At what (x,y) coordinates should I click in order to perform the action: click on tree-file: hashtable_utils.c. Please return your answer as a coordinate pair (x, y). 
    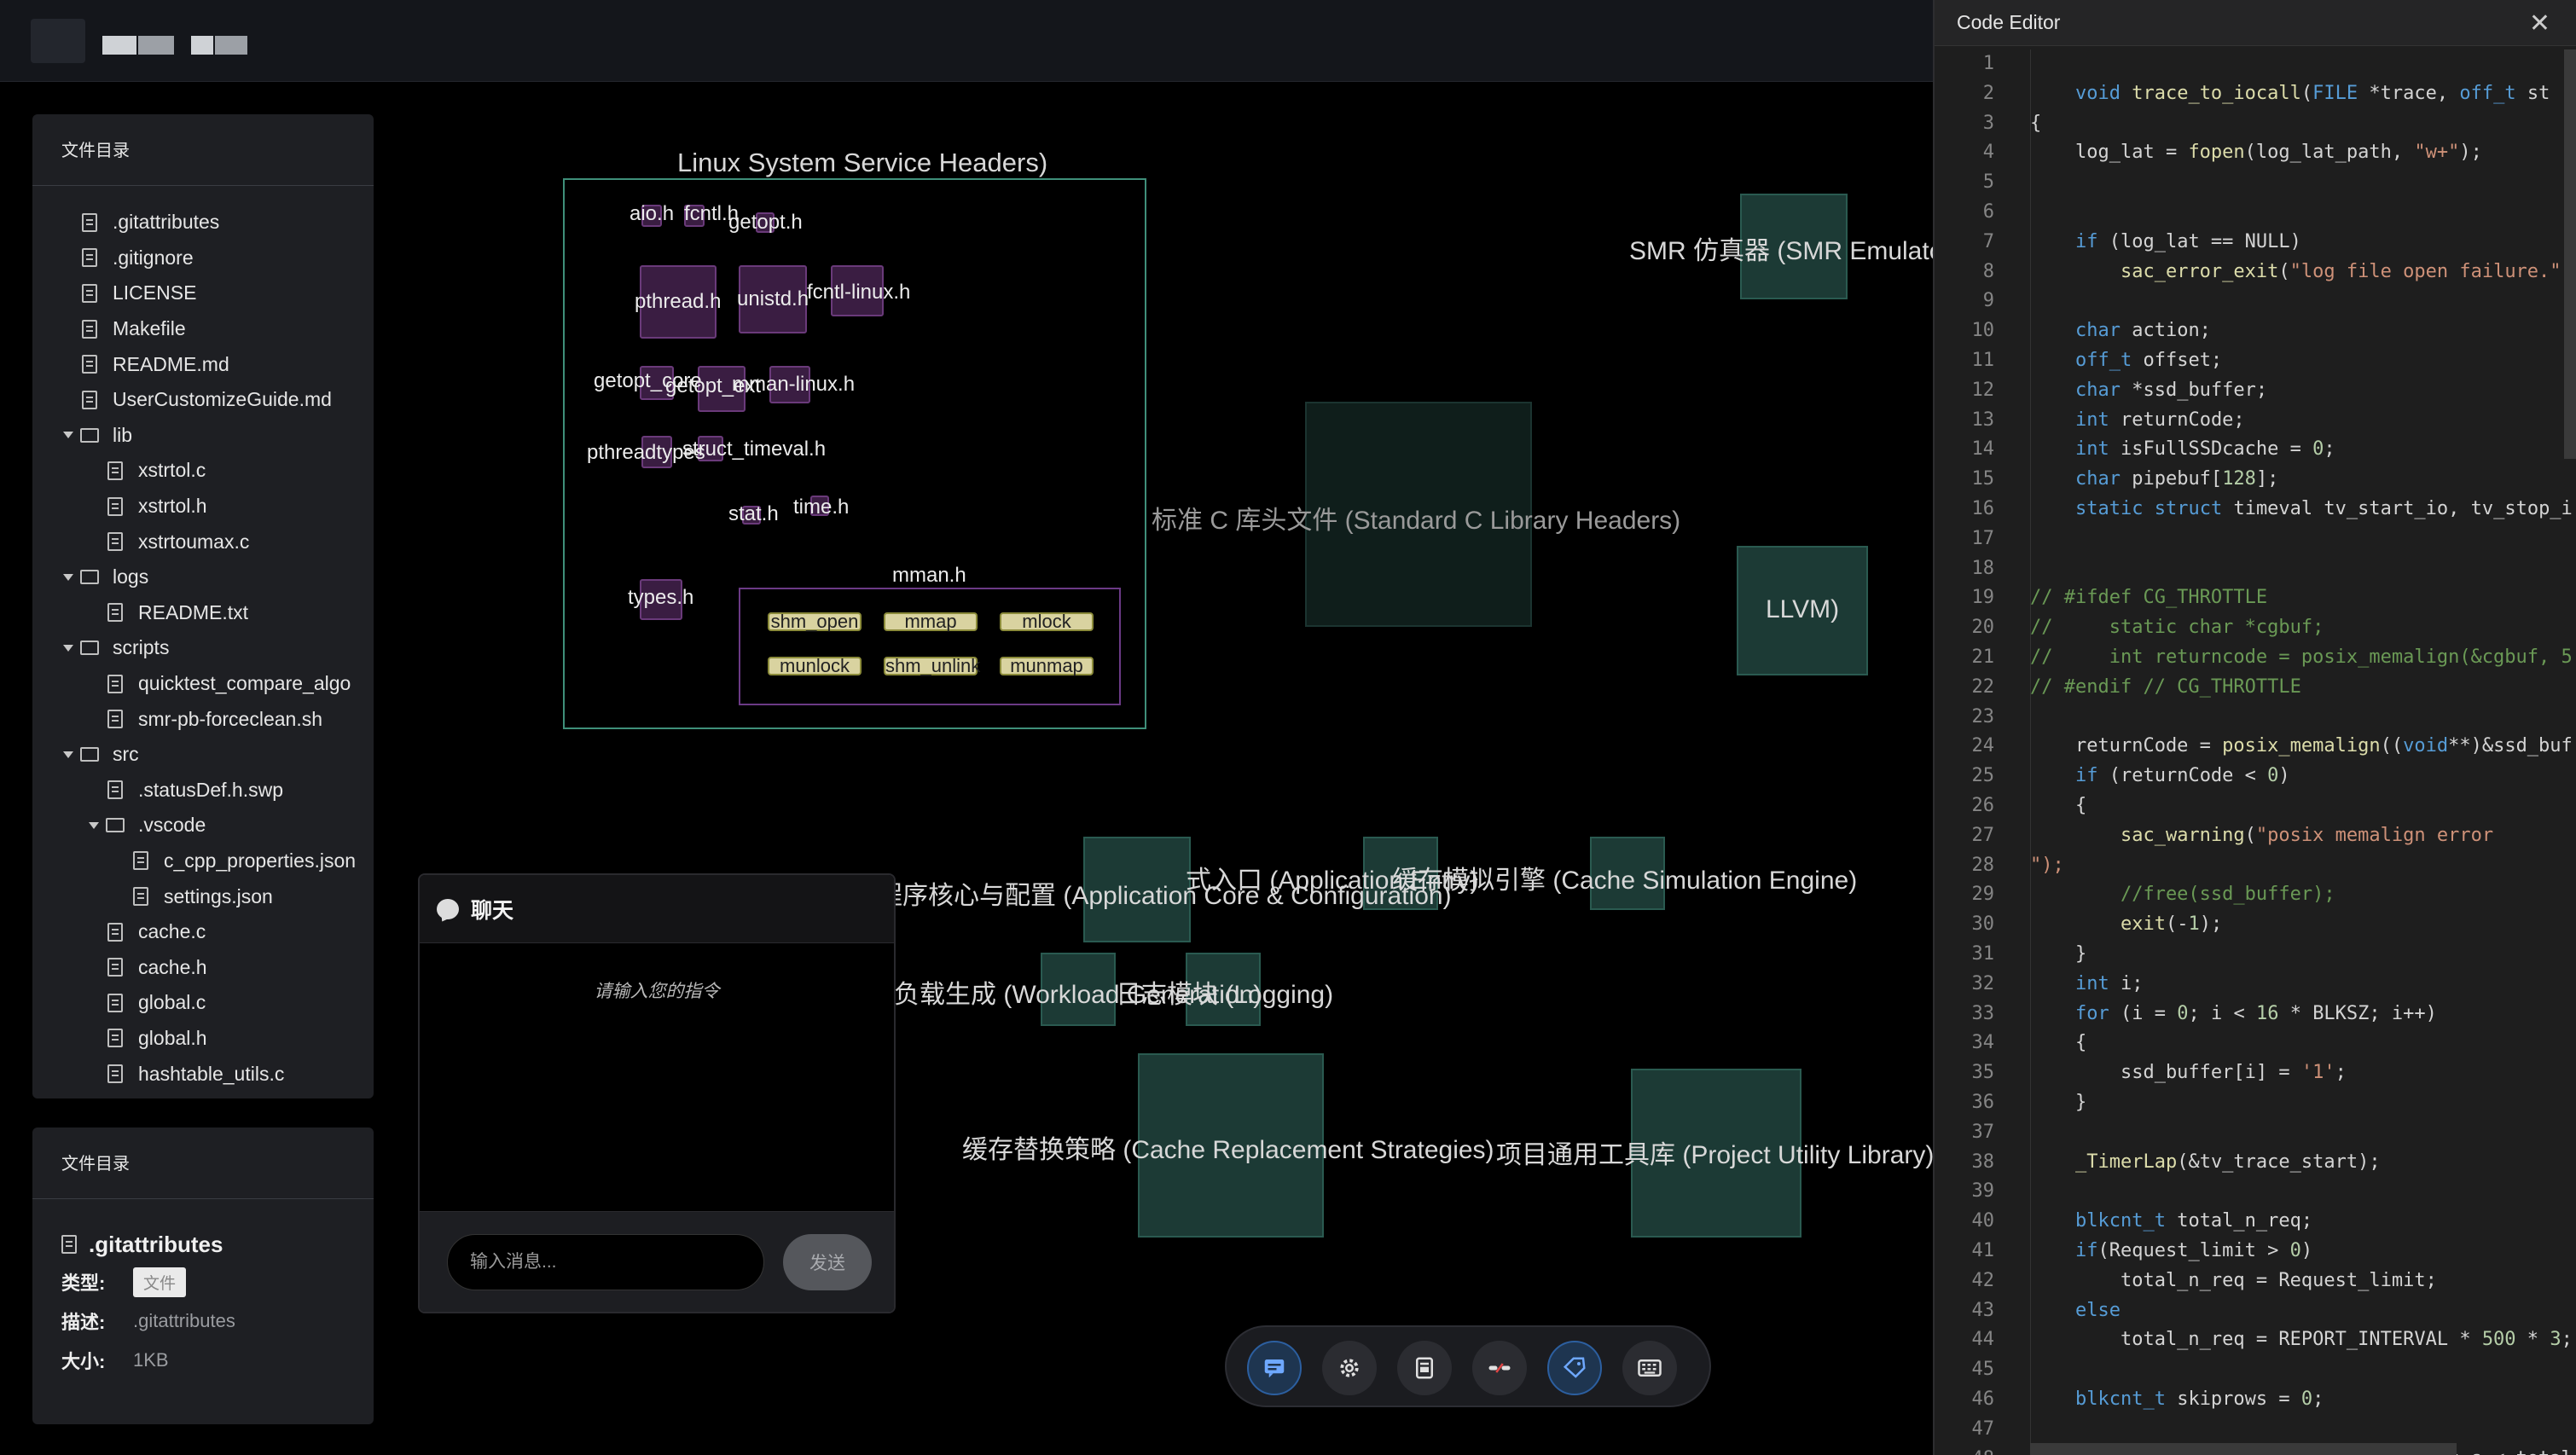
    Looking at the image, I should click on (203, 1074).